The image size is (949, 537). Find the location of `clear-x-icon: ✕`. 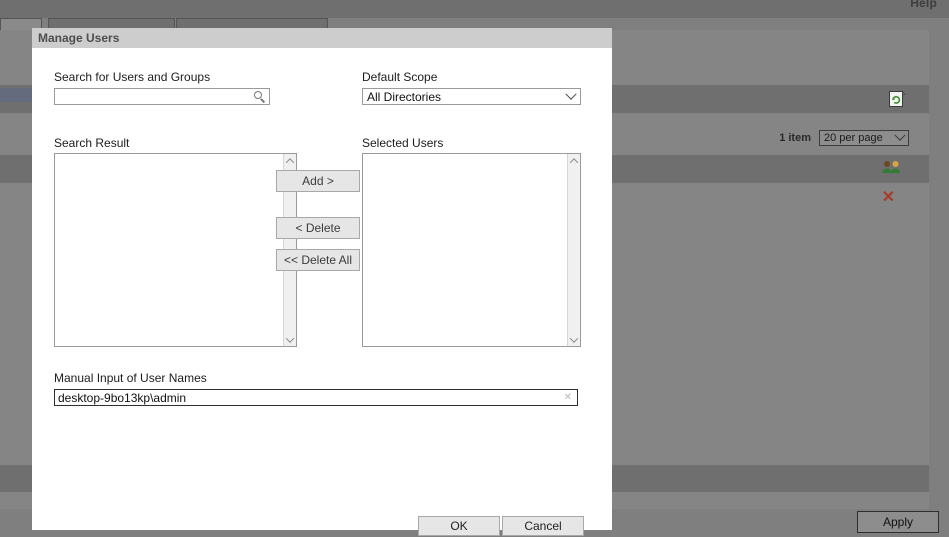

clear-x-icon: ✕ is located at coordinates (569, 397).